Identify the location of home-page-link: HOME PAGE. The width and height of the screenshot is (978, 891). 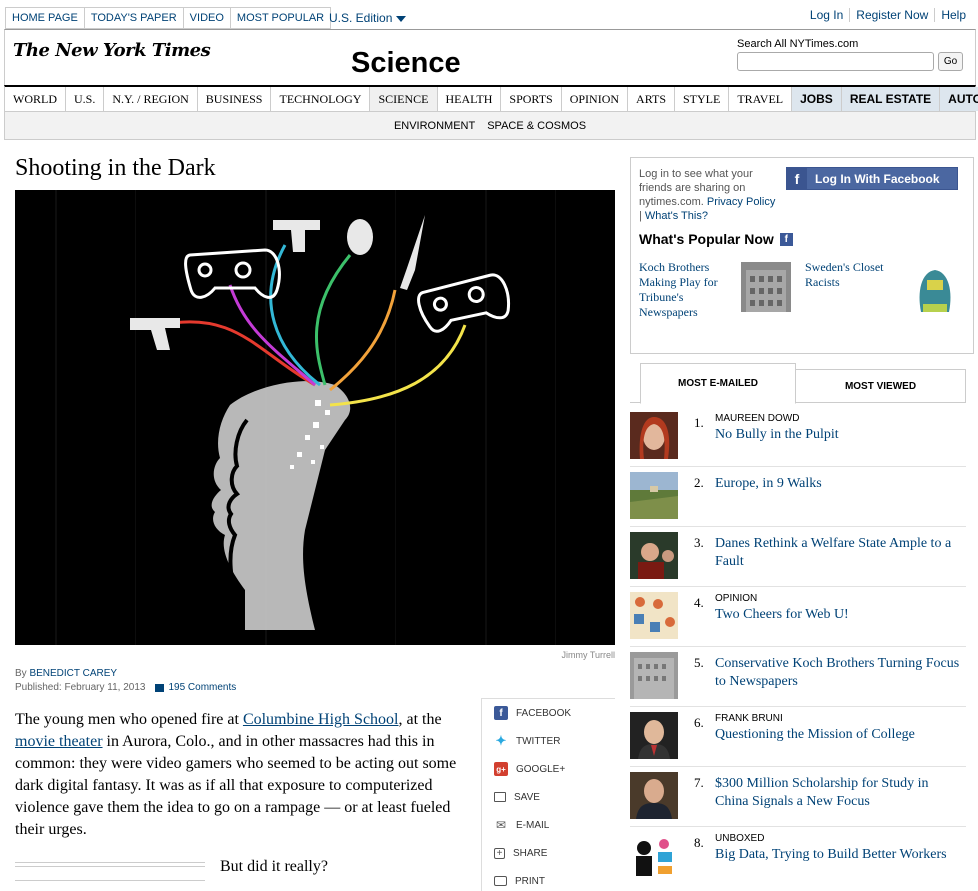
(45, 18).